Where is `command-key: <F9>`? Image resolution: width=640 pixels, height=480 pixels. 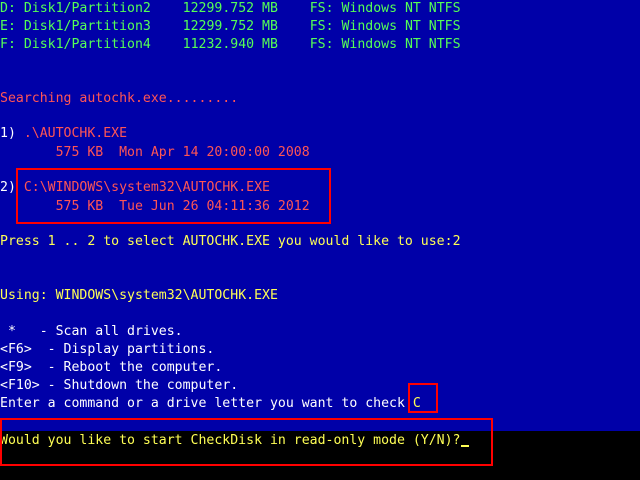 command-key: <F9> is located at coordinates (20, 367).